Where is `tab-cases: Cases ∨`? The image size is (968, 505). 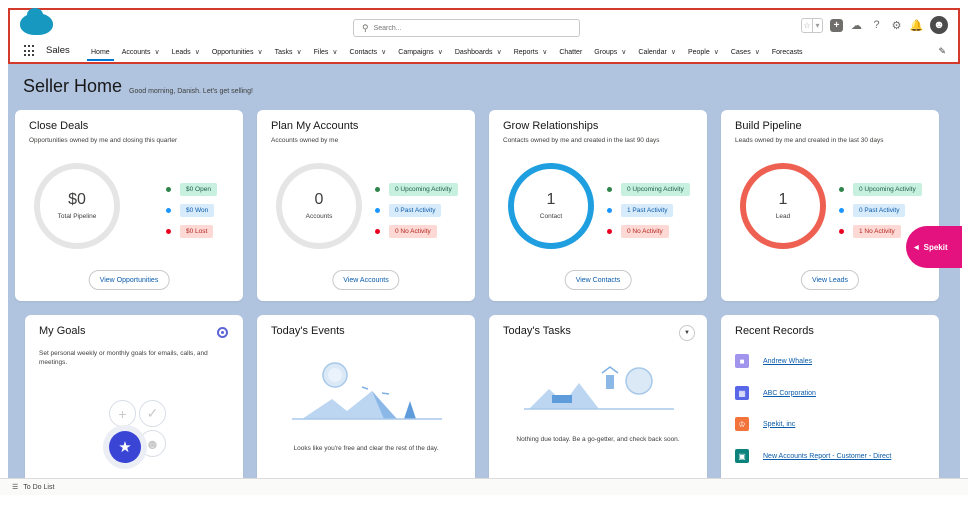 tab-cases: Cases ∨ is located at coordinates (745, 52).